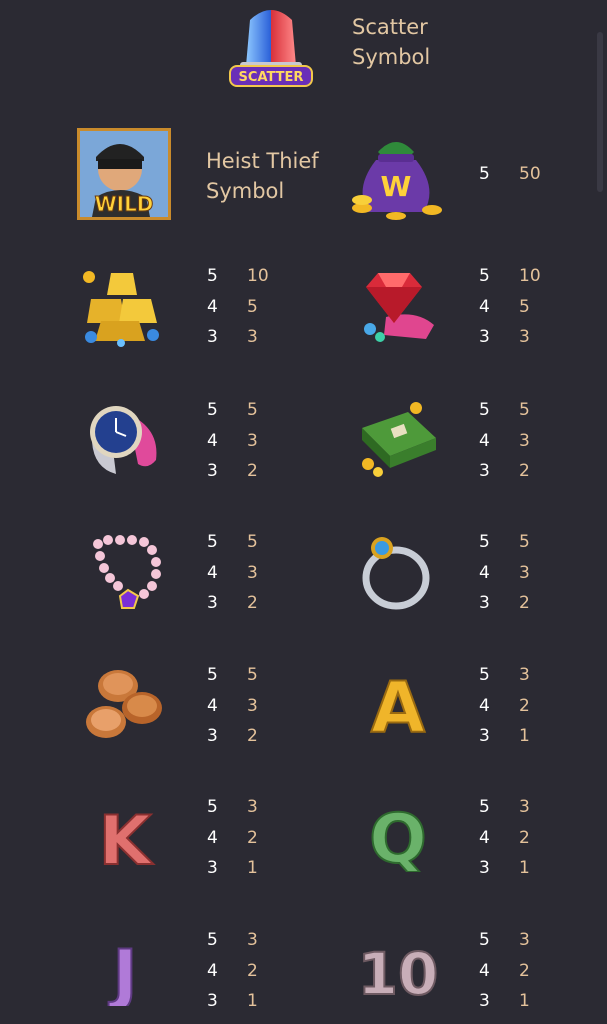 The height and width of the screenshot is (1024, 607). I want to click on paytable-coins: 5 5 4 3 3 2, so click(247, 706).